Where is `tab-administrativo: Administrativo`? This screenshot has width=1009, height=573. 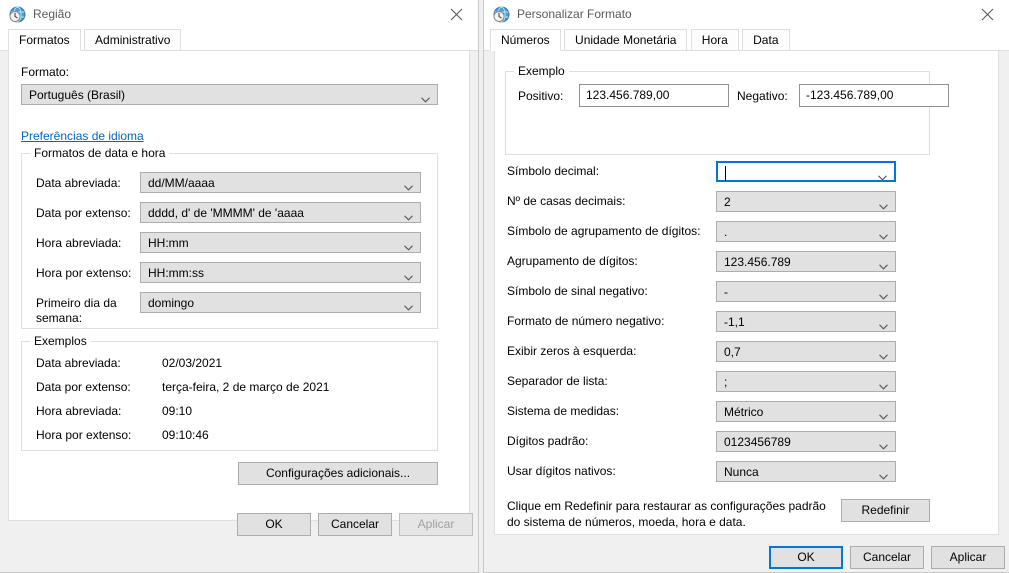
tab-administrativo: Administrativo is located at coordinates (133, 40).